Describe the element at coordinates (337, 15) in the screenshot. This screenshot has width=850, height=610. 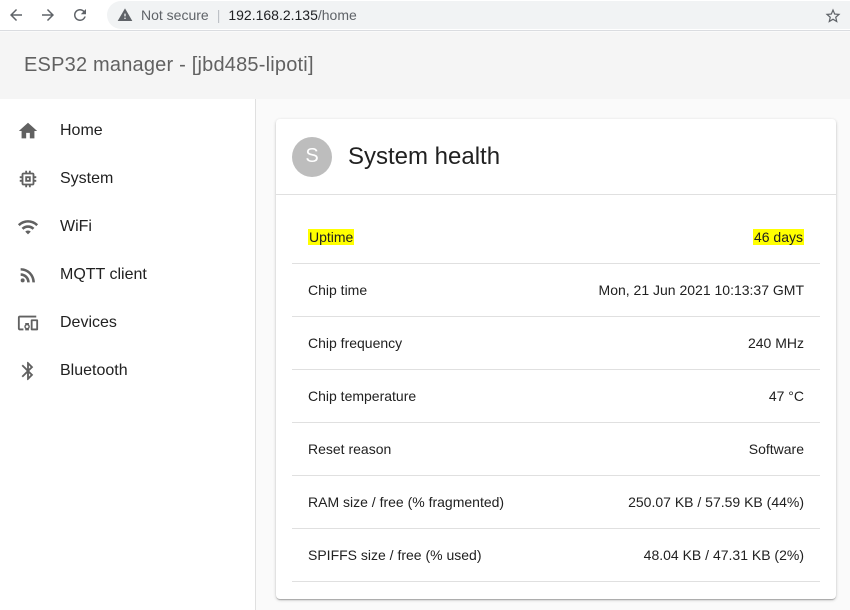
I see `url-path: /home` at that location.